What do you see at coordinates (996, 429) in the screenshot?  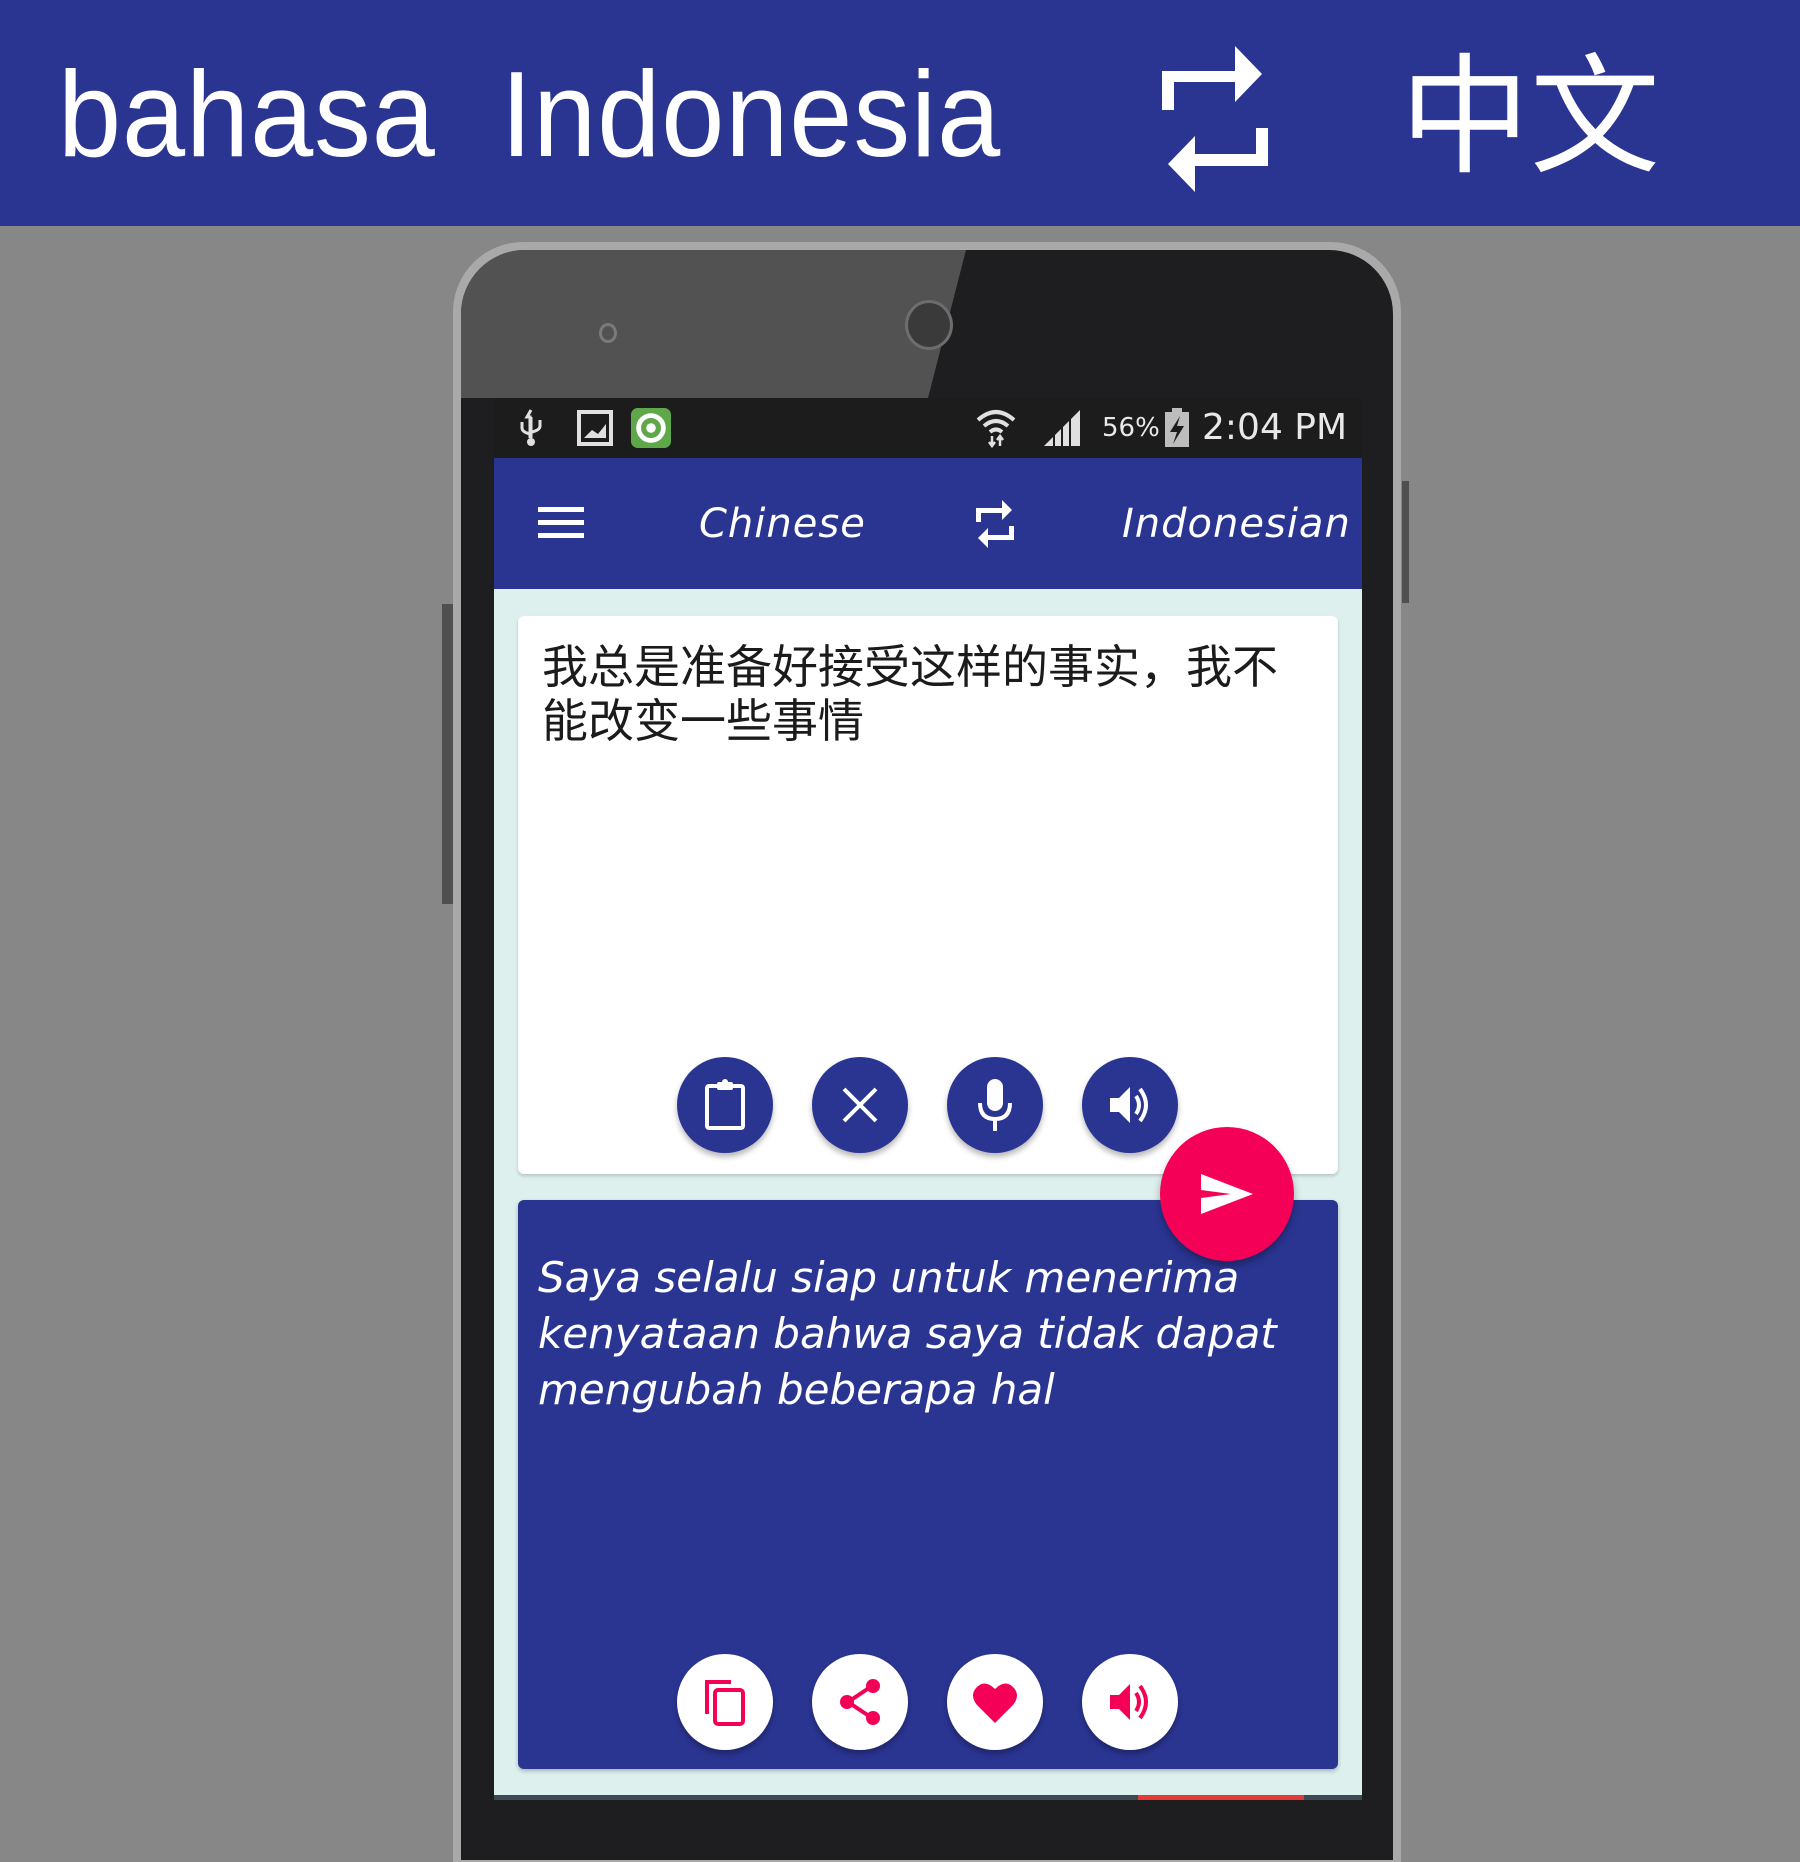 I see `wifi-icon` at bounding box center [996, 429].